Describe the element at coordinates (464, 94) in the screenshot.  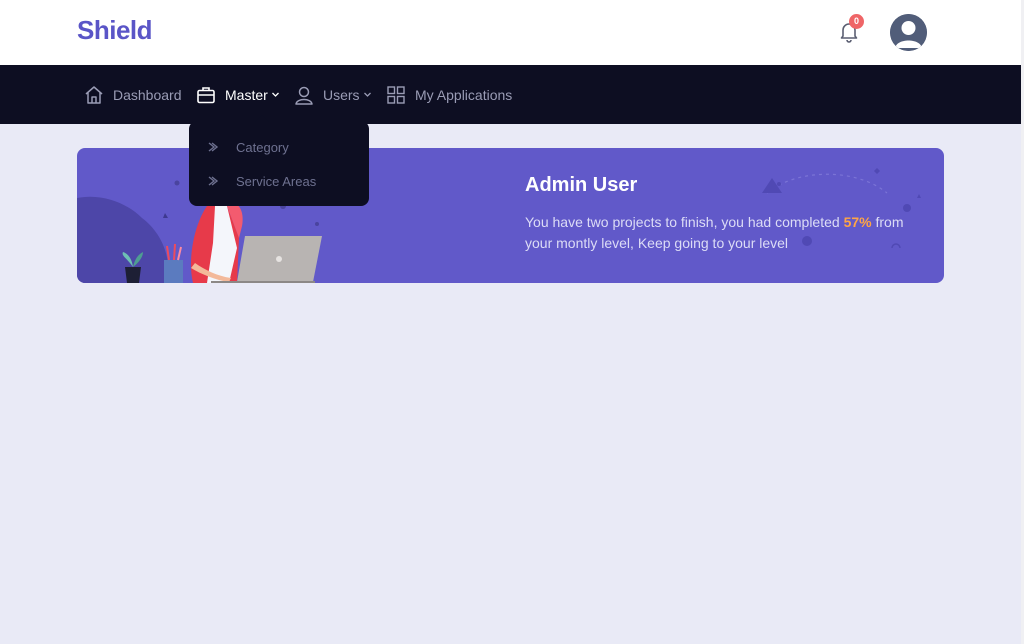
I see `nav-my-applications-label: My Applications` at that location.